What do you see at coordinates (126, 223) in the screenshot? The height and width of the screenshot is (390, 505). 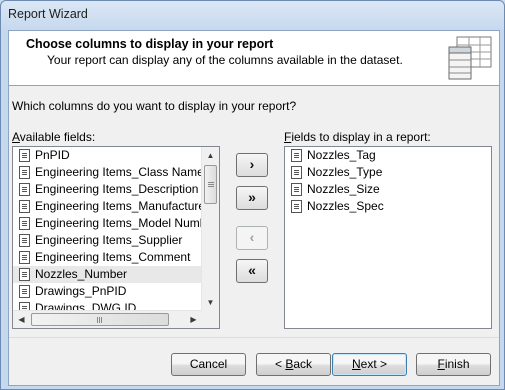 I see `list-item-label: Engineering Items_Model Number` at bounding box center [126, 223].